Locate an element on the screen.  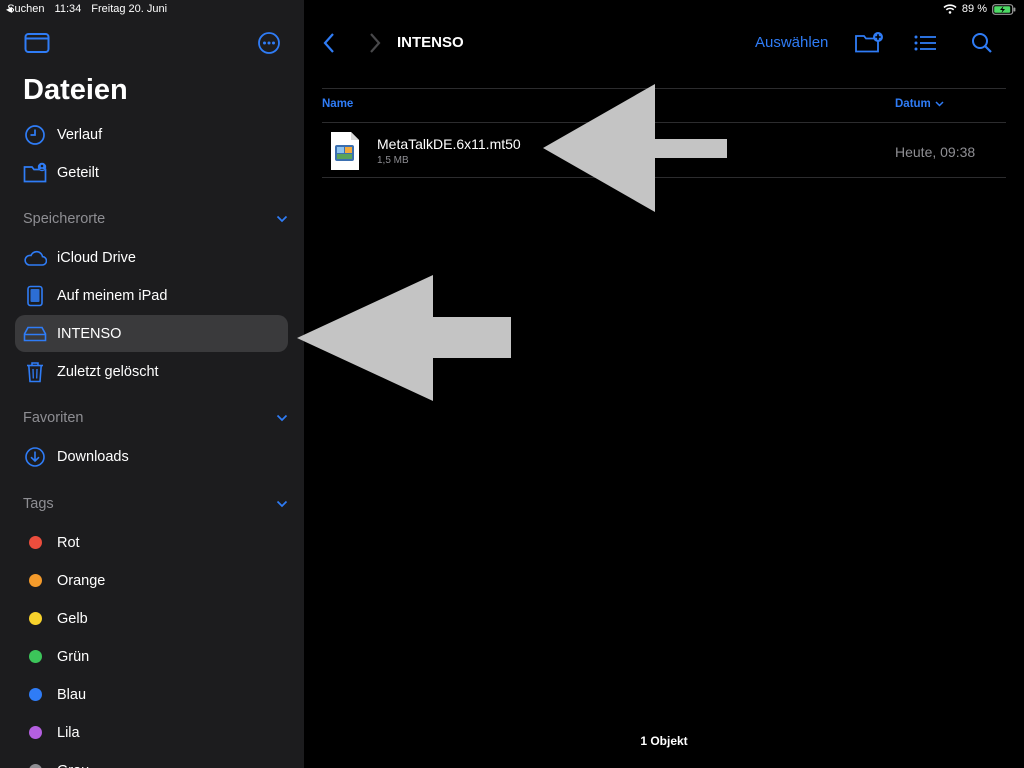
sidebar-tag-item: Lila is located at coordinates (151, 732).